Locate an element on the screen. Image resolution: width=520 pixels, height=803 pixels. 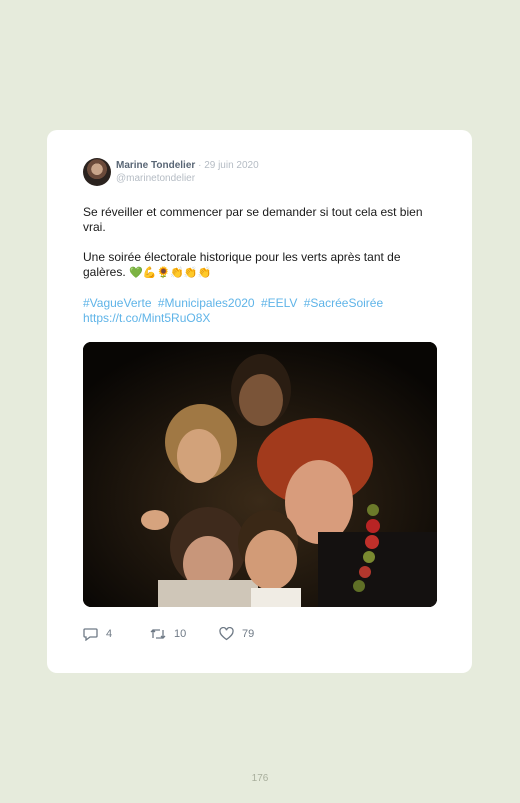
like-count: 79 is located at coordinates (248, 634).